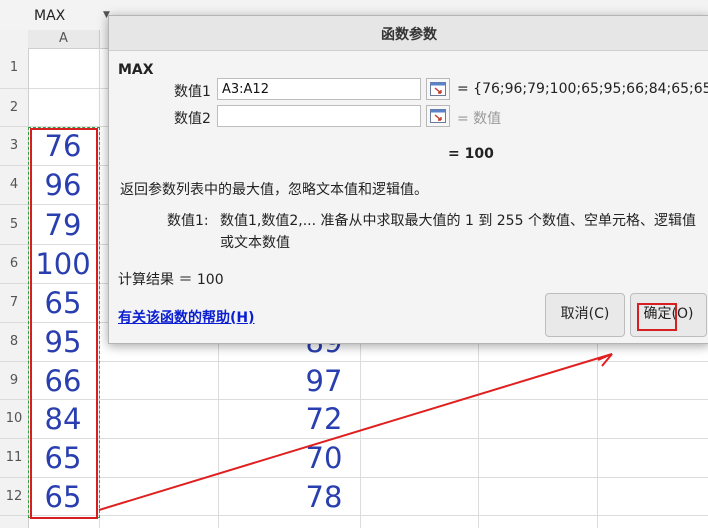 The height and width of the screenshot is (528, 708). Describe the element at coordinates (64, 323) in the screenshot. I see `range-highlight-box` at that location.